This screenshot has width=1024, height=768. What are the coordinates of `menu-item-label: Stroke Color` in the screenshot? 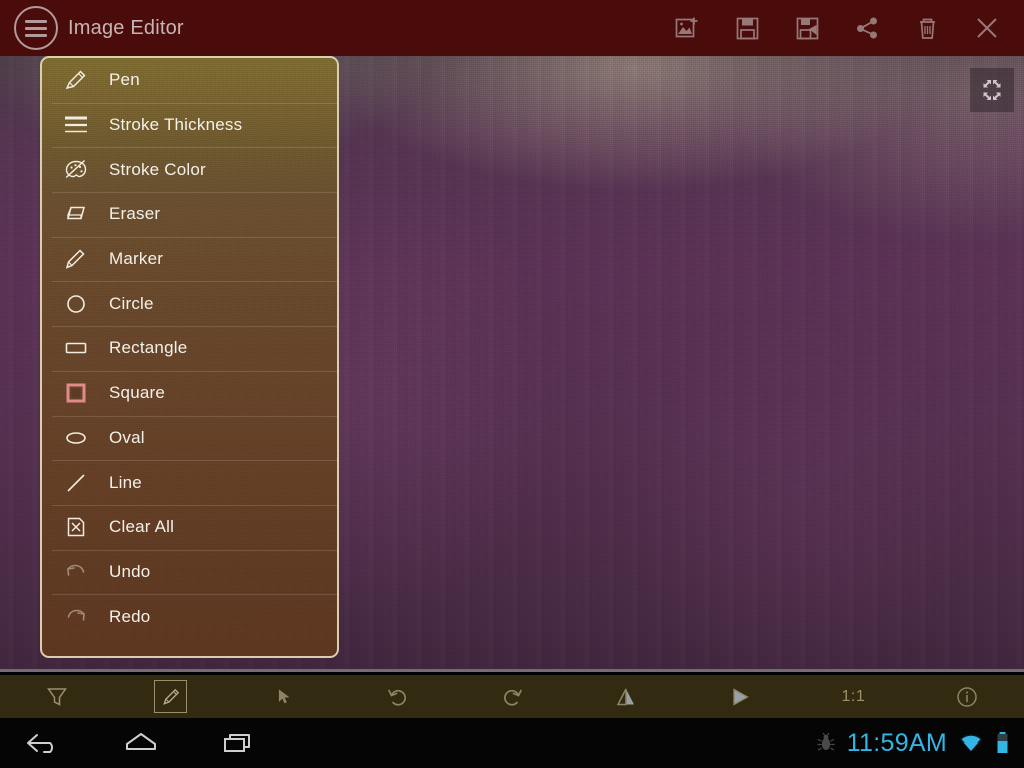 It's located at (157, 169).